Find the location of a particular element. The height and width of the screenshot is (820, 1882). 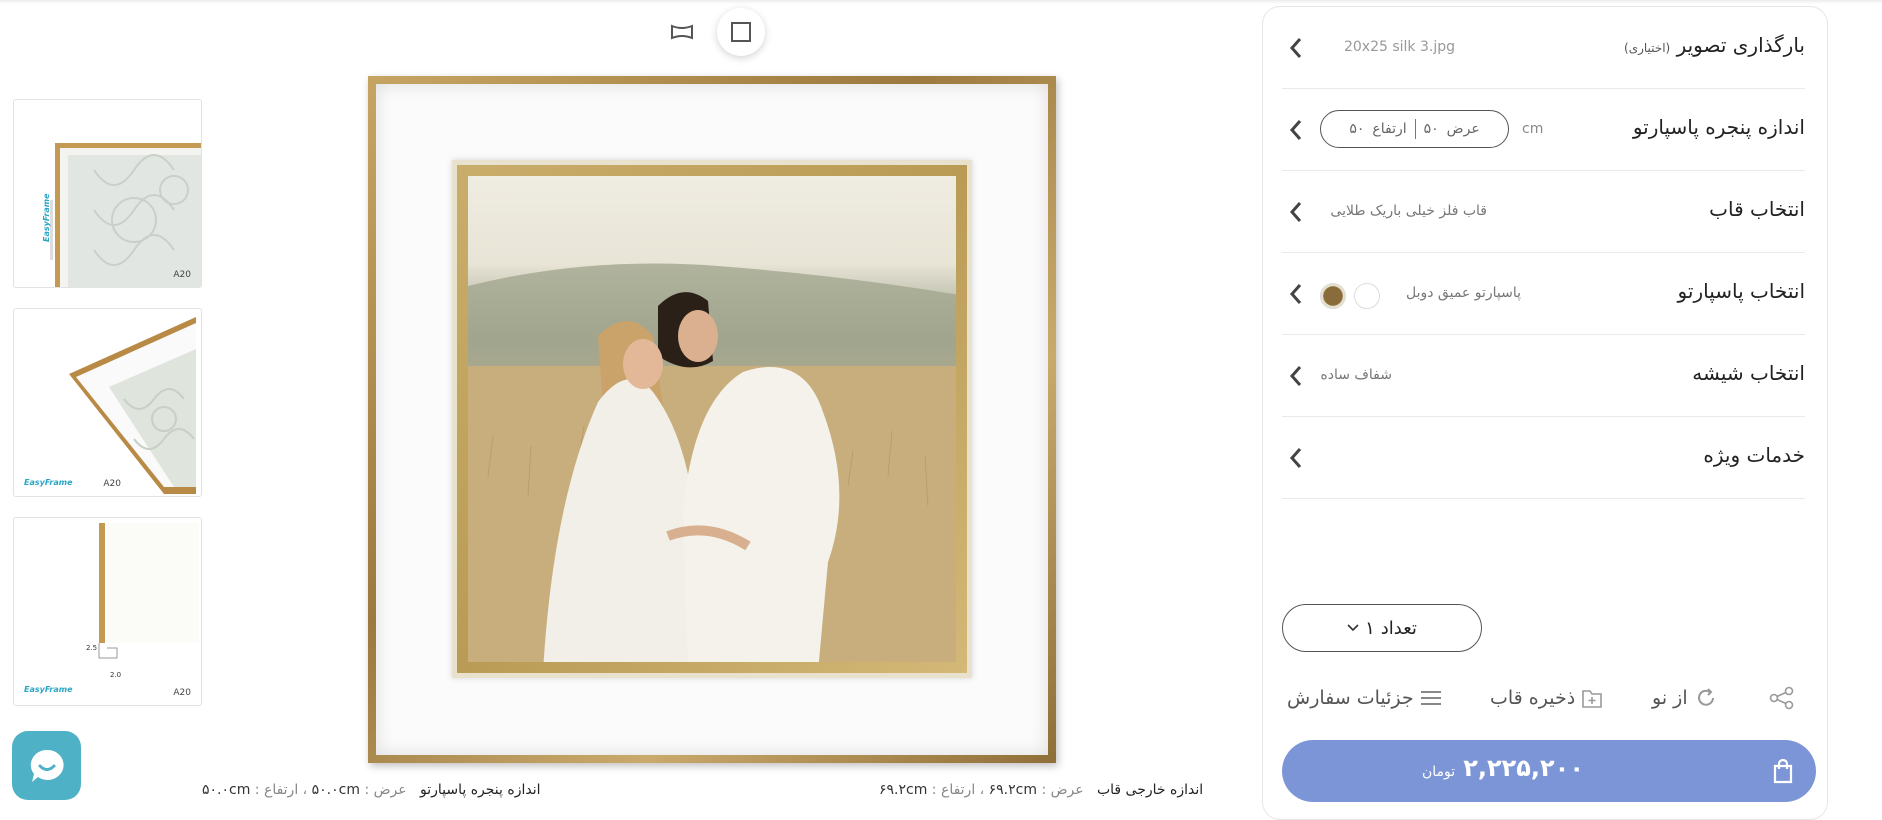

unit-label: cm is located at coordinates (1533, 129).